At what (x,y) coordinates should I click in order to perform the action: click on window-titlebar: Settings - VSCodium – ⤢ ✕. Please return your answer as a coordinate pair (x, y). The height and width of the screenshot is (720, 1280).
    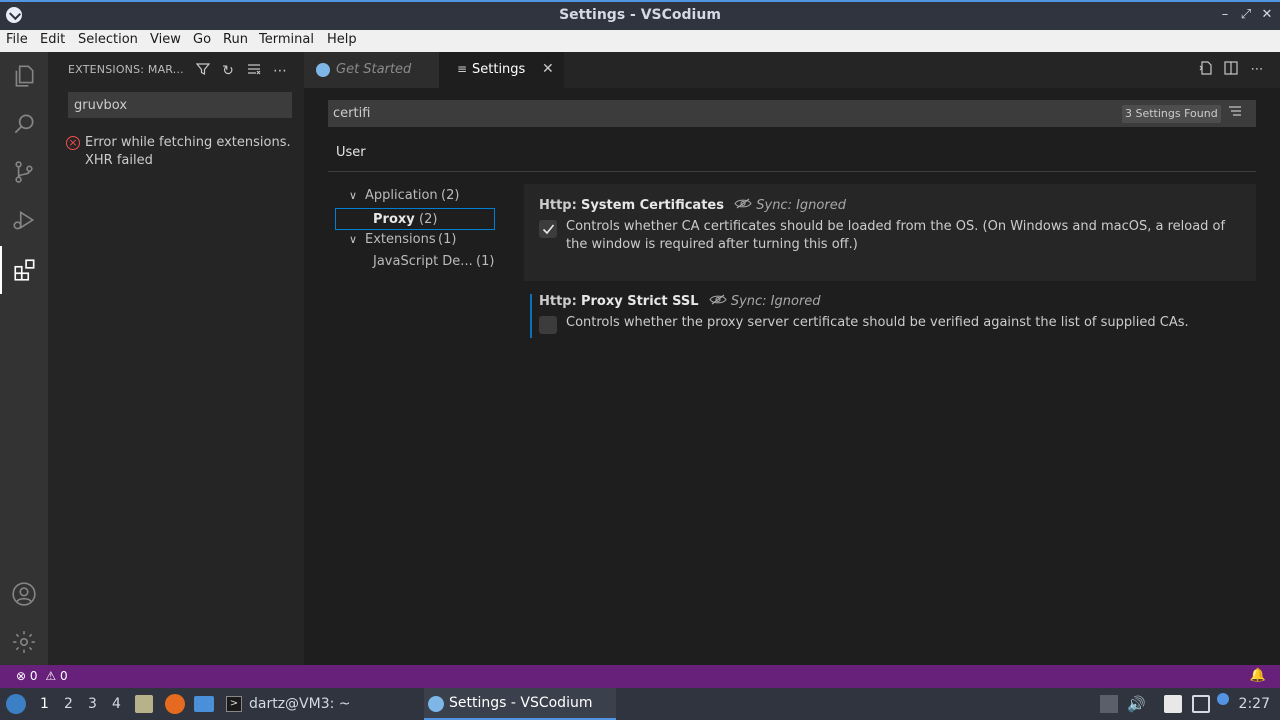
    Looking at the image, I should click on (640, 15).